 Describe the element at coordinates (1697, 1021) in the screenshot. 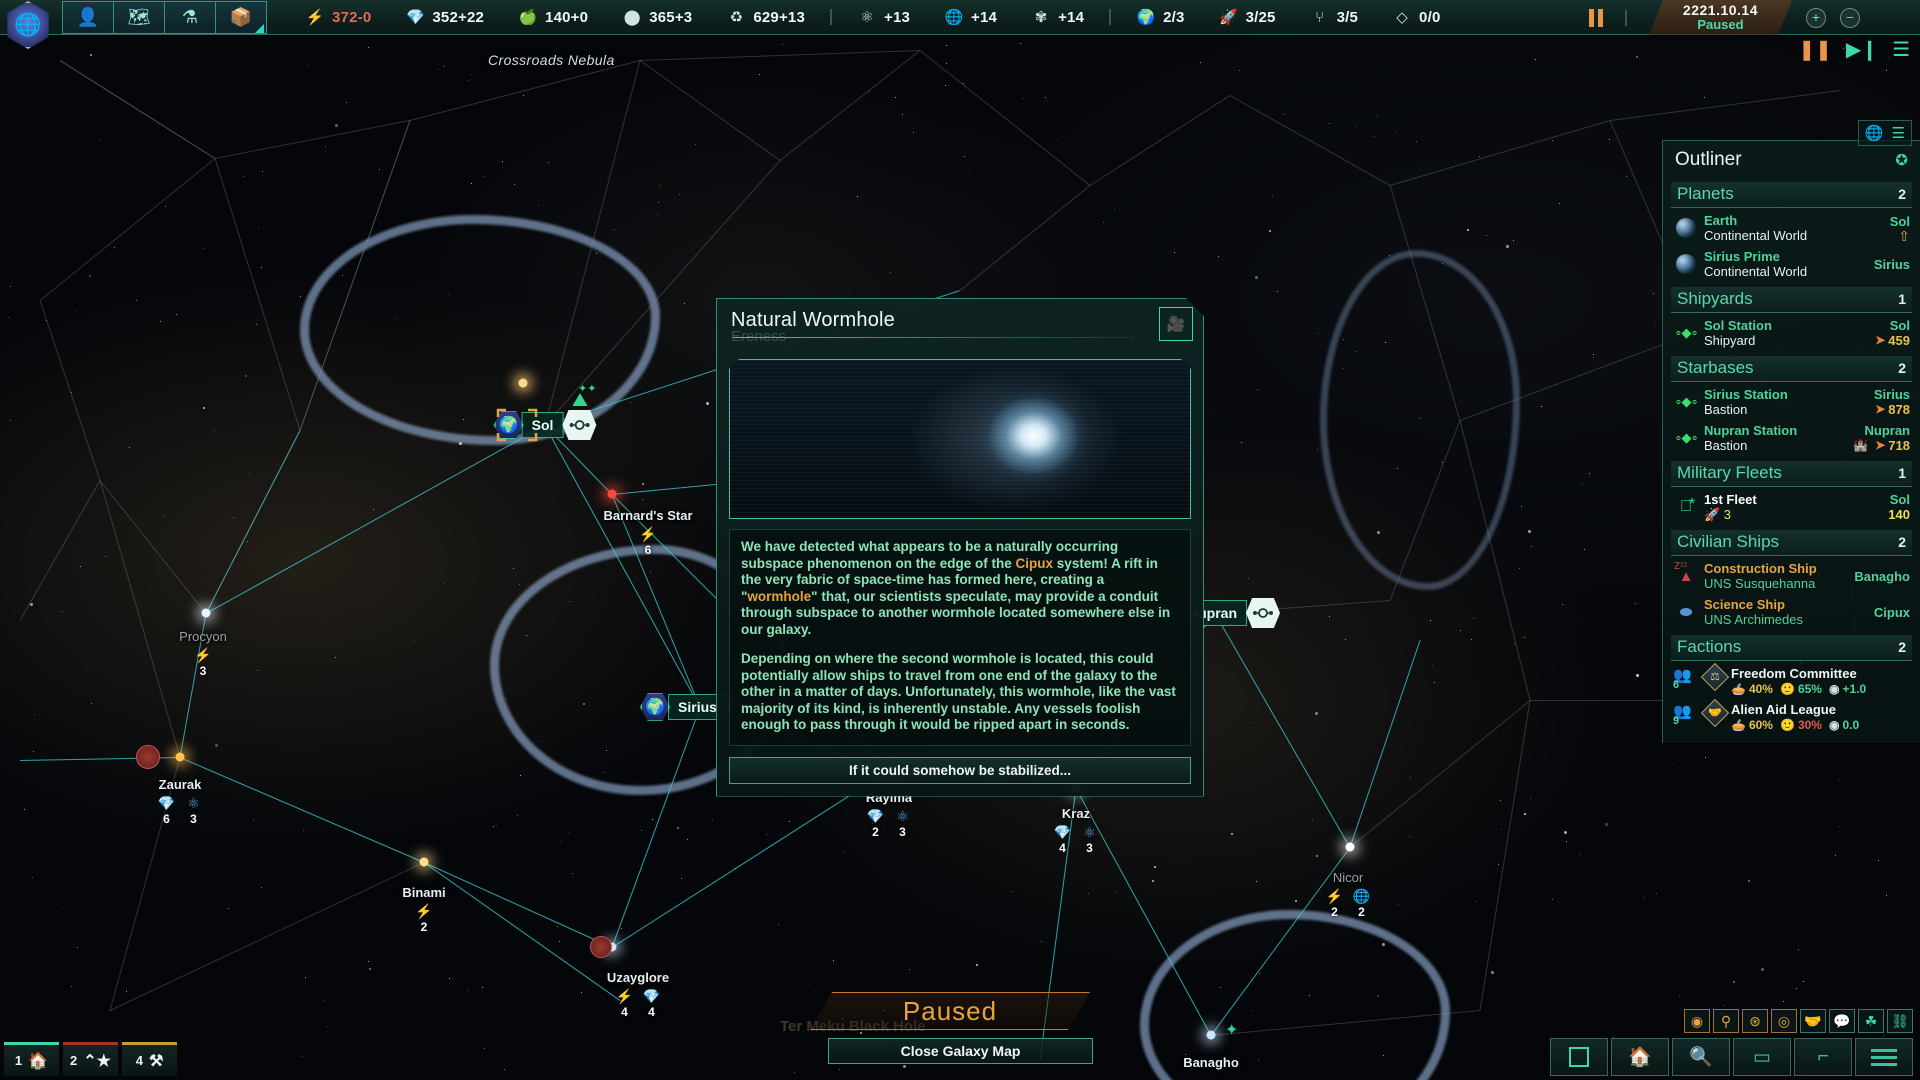

I see `map-mode-empire: ◉` at that location.